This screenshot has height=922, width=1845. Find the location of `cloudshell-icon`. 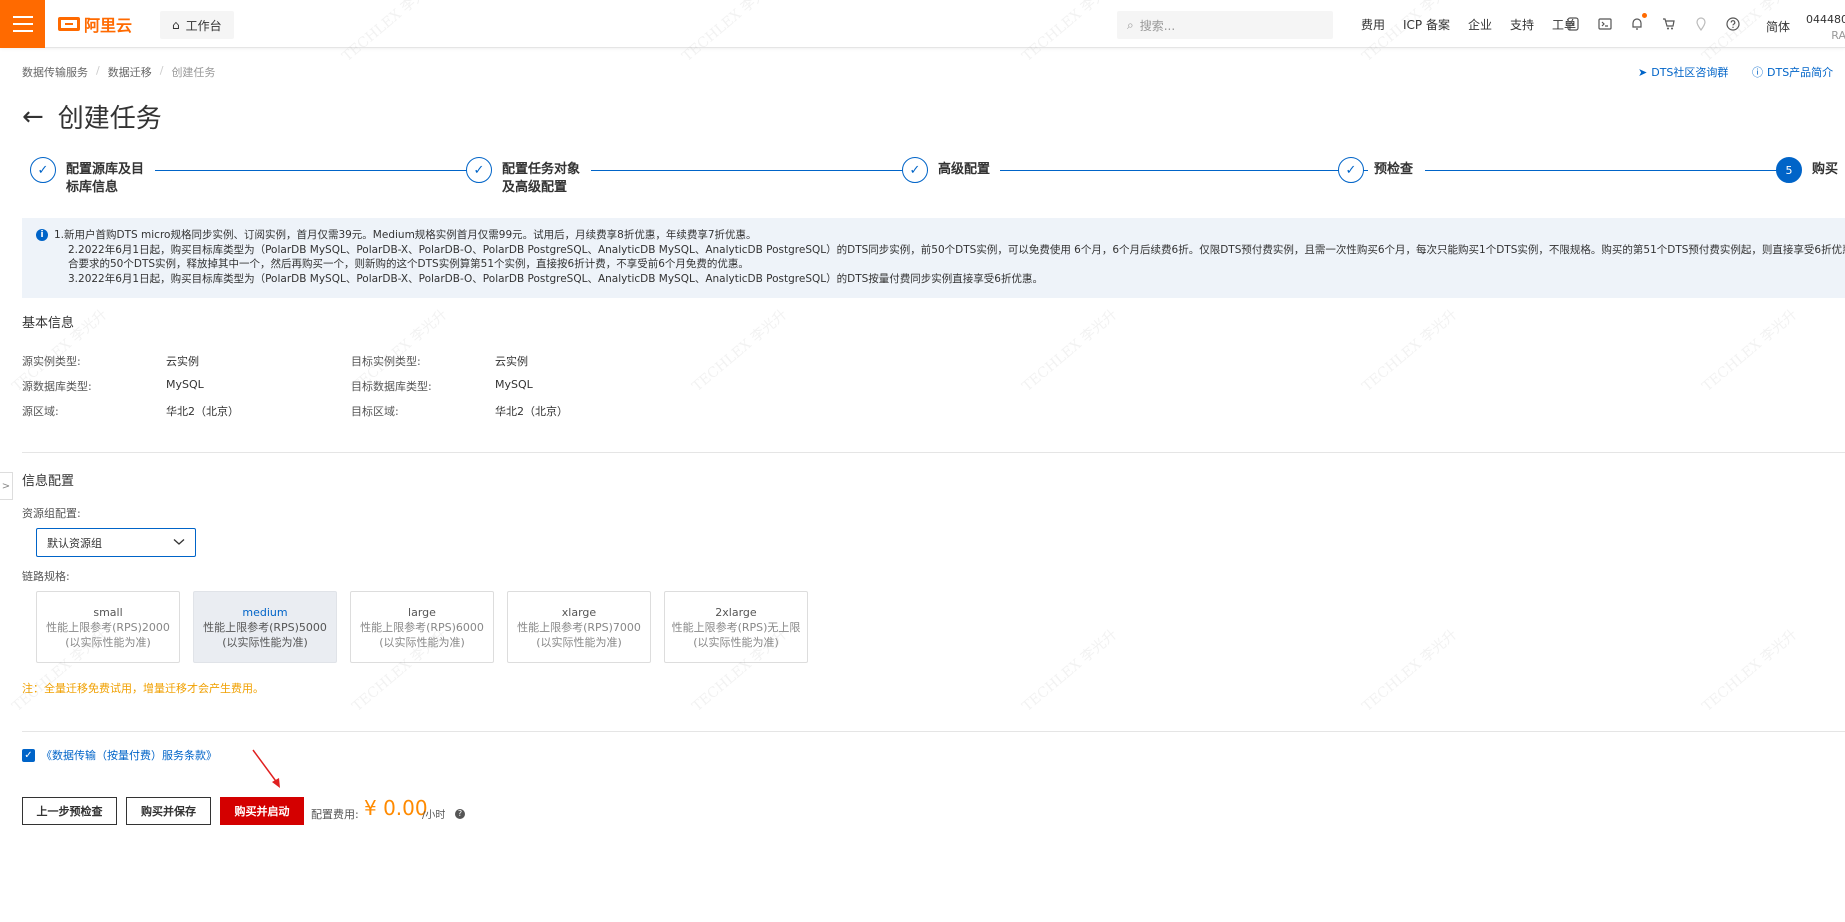

cloudshell-icon is located at coordinates (1573, 24).